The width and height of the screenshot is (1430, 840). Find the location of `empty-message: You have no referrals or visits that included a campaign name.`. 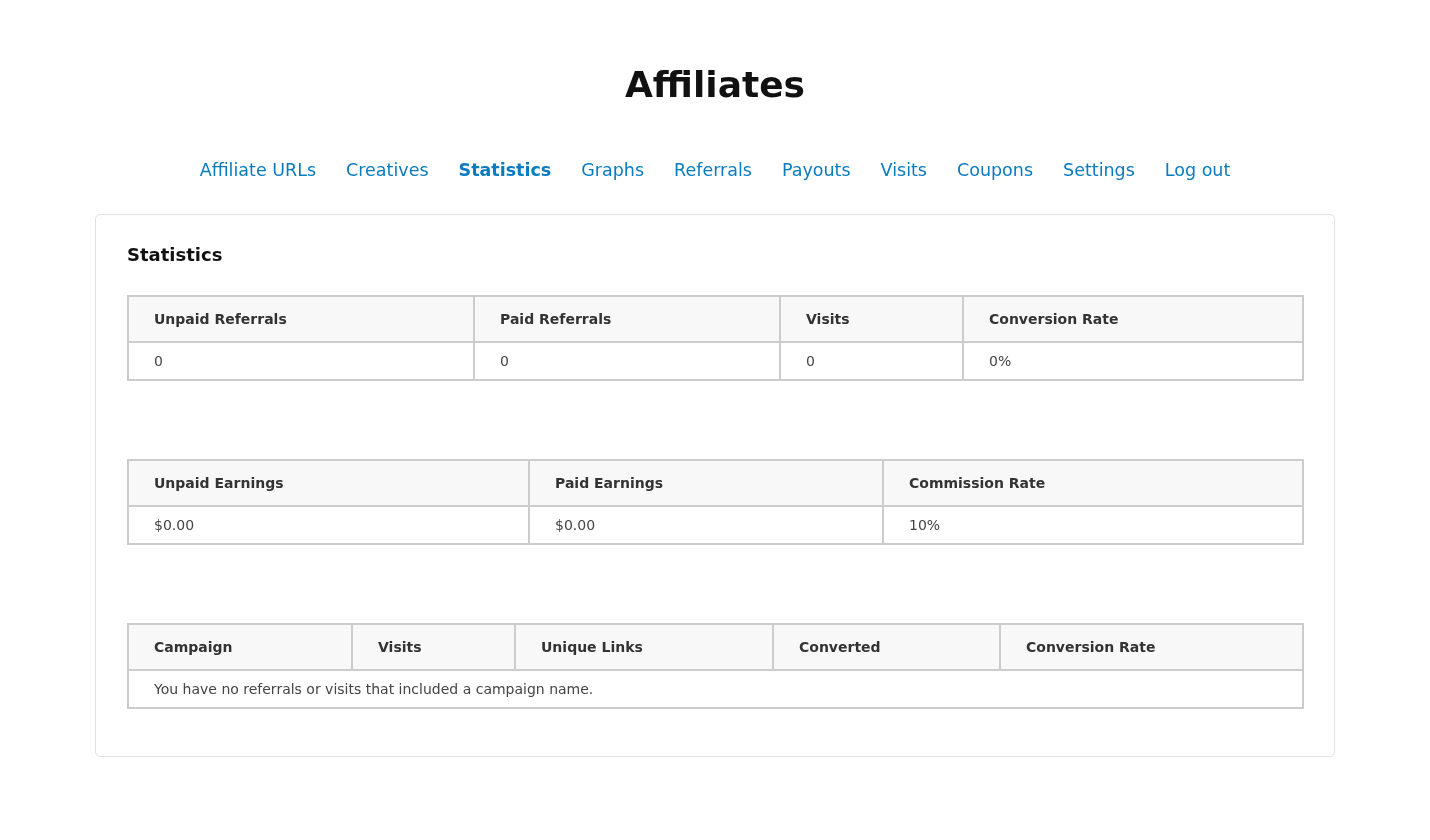

empty-message: You have no referrals or visits that included a campaign name. is located at coordinates (715, 689).